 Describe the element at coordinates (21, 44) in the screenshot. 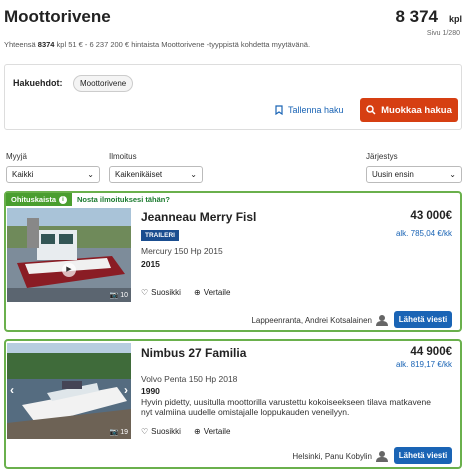

I see `summary-prefix: Yhteensä` at that location.